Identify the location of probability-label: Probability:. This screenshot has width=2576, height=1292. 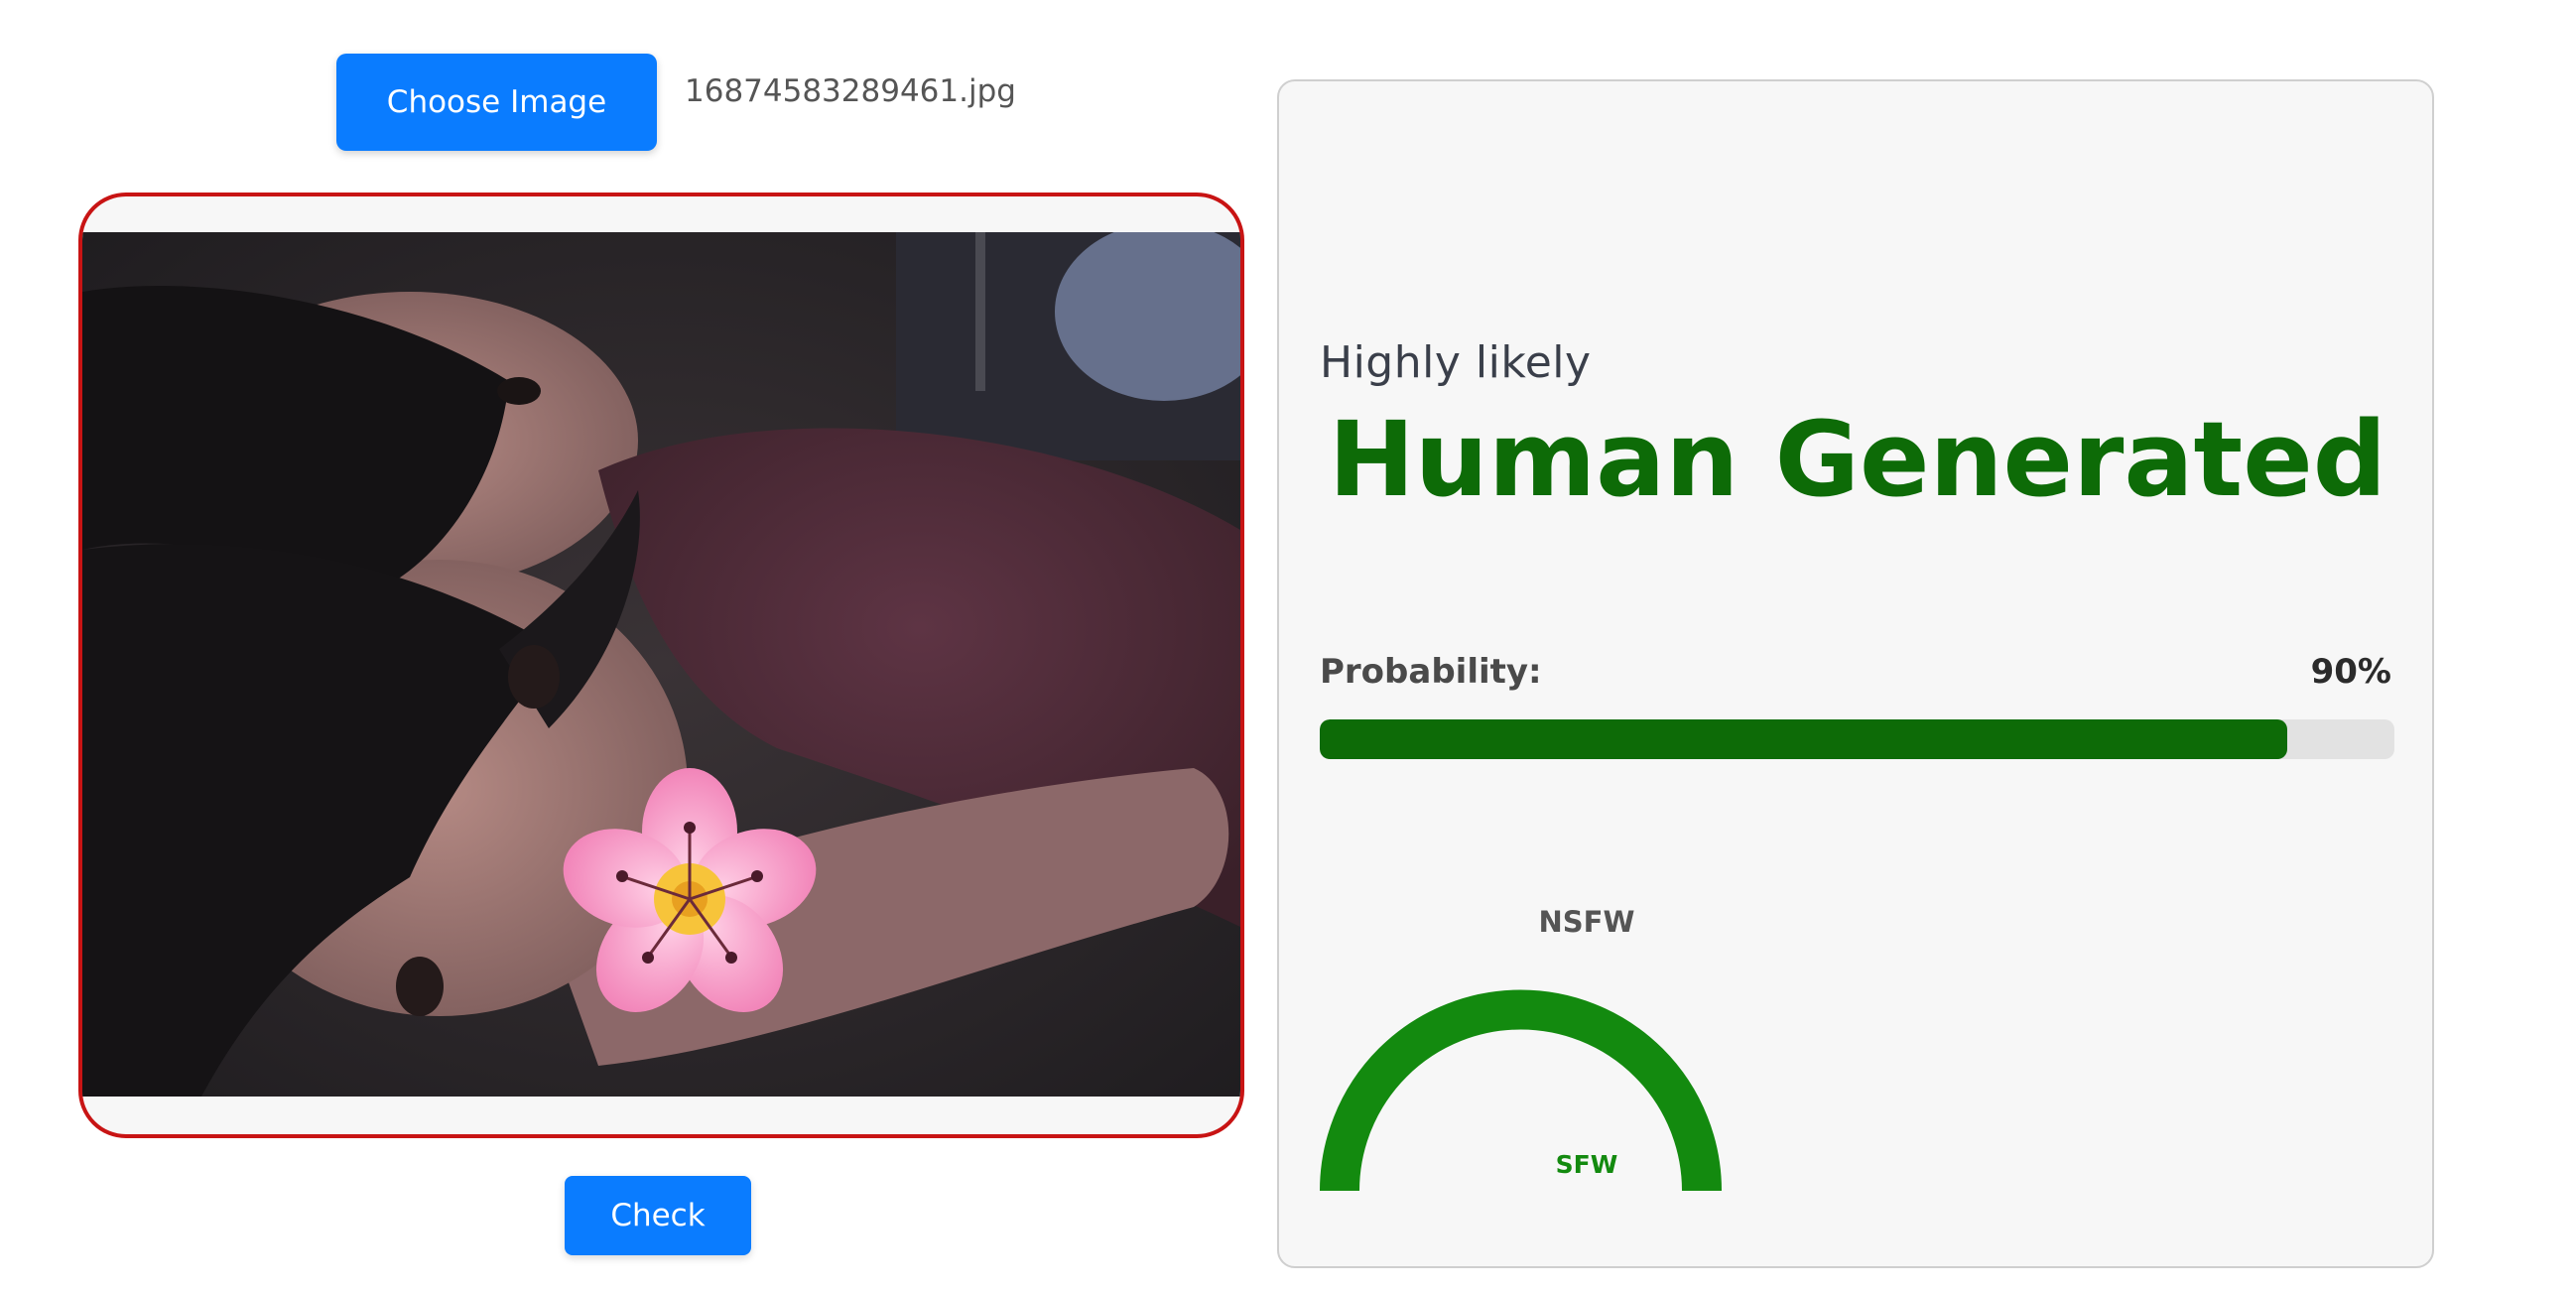
(1431, 672).